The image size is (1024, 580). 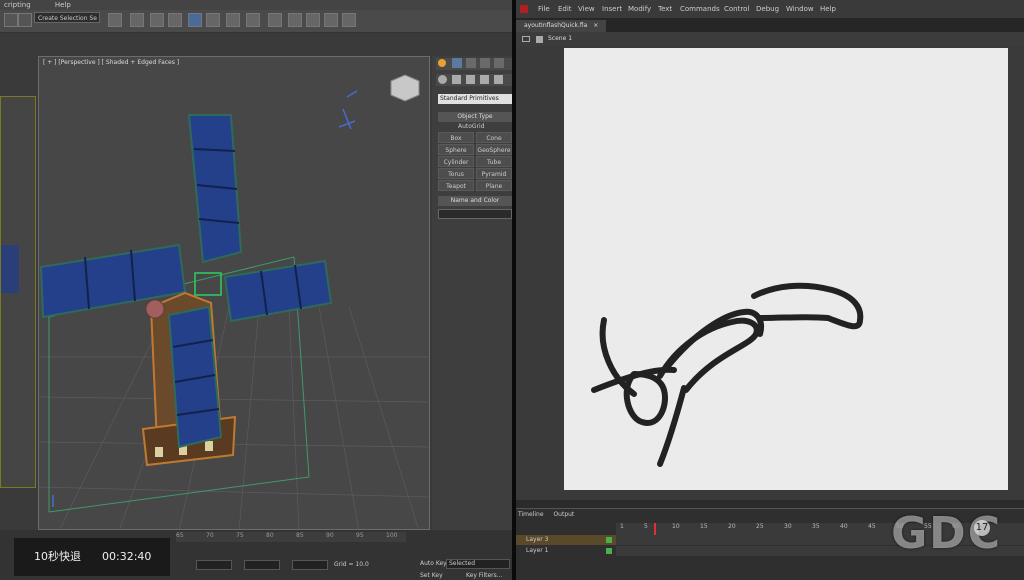 What do you see at coordinates (175, 20) in the screenshot?
I see `scene-explorer-icon` at bounding box center [175, 20].